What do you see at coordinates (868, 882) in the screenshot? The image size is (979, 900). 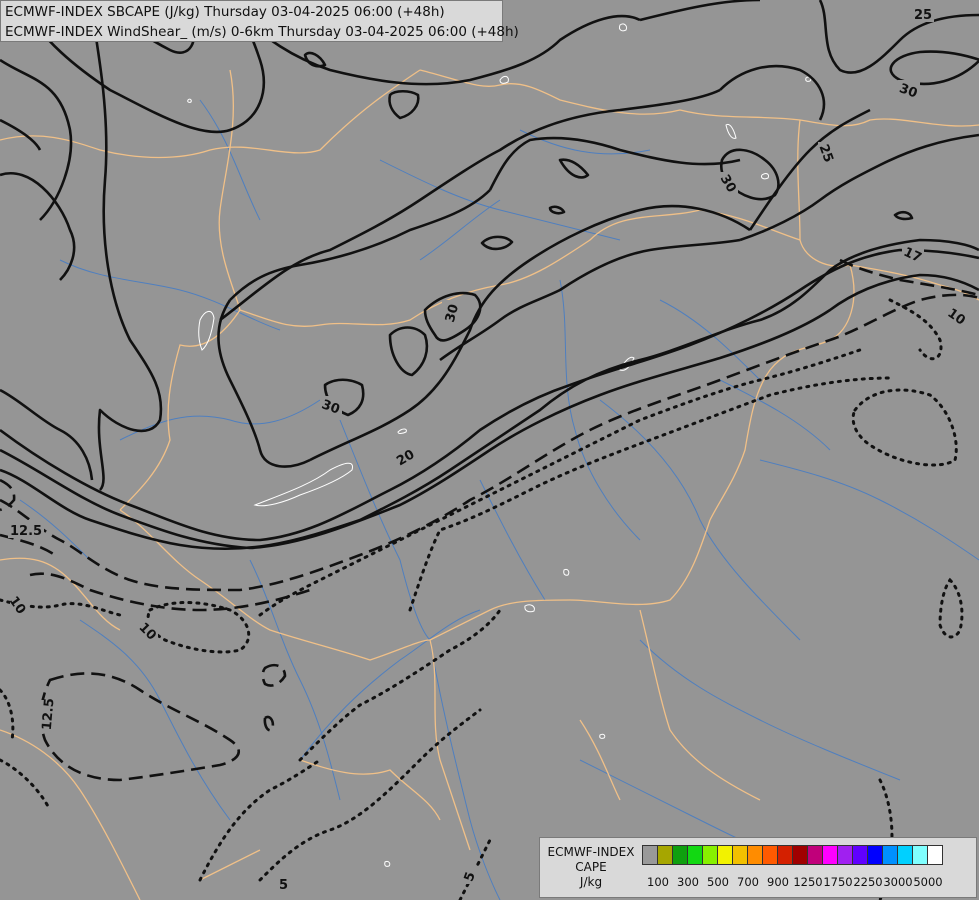 I see `legend-tick-label: 2250` at bounding box center [868, 882].